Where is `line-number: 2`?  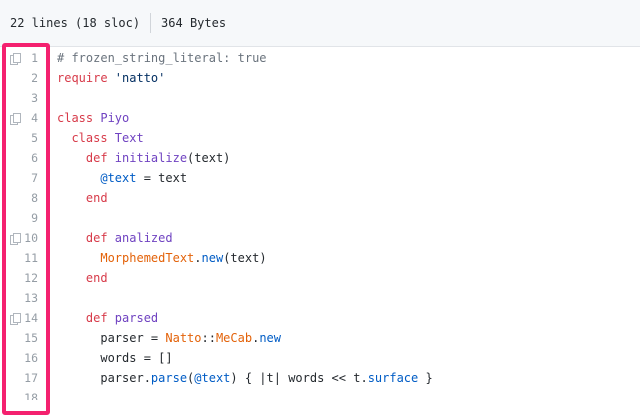
line-number: 2 is located at coordinates (34, 78).